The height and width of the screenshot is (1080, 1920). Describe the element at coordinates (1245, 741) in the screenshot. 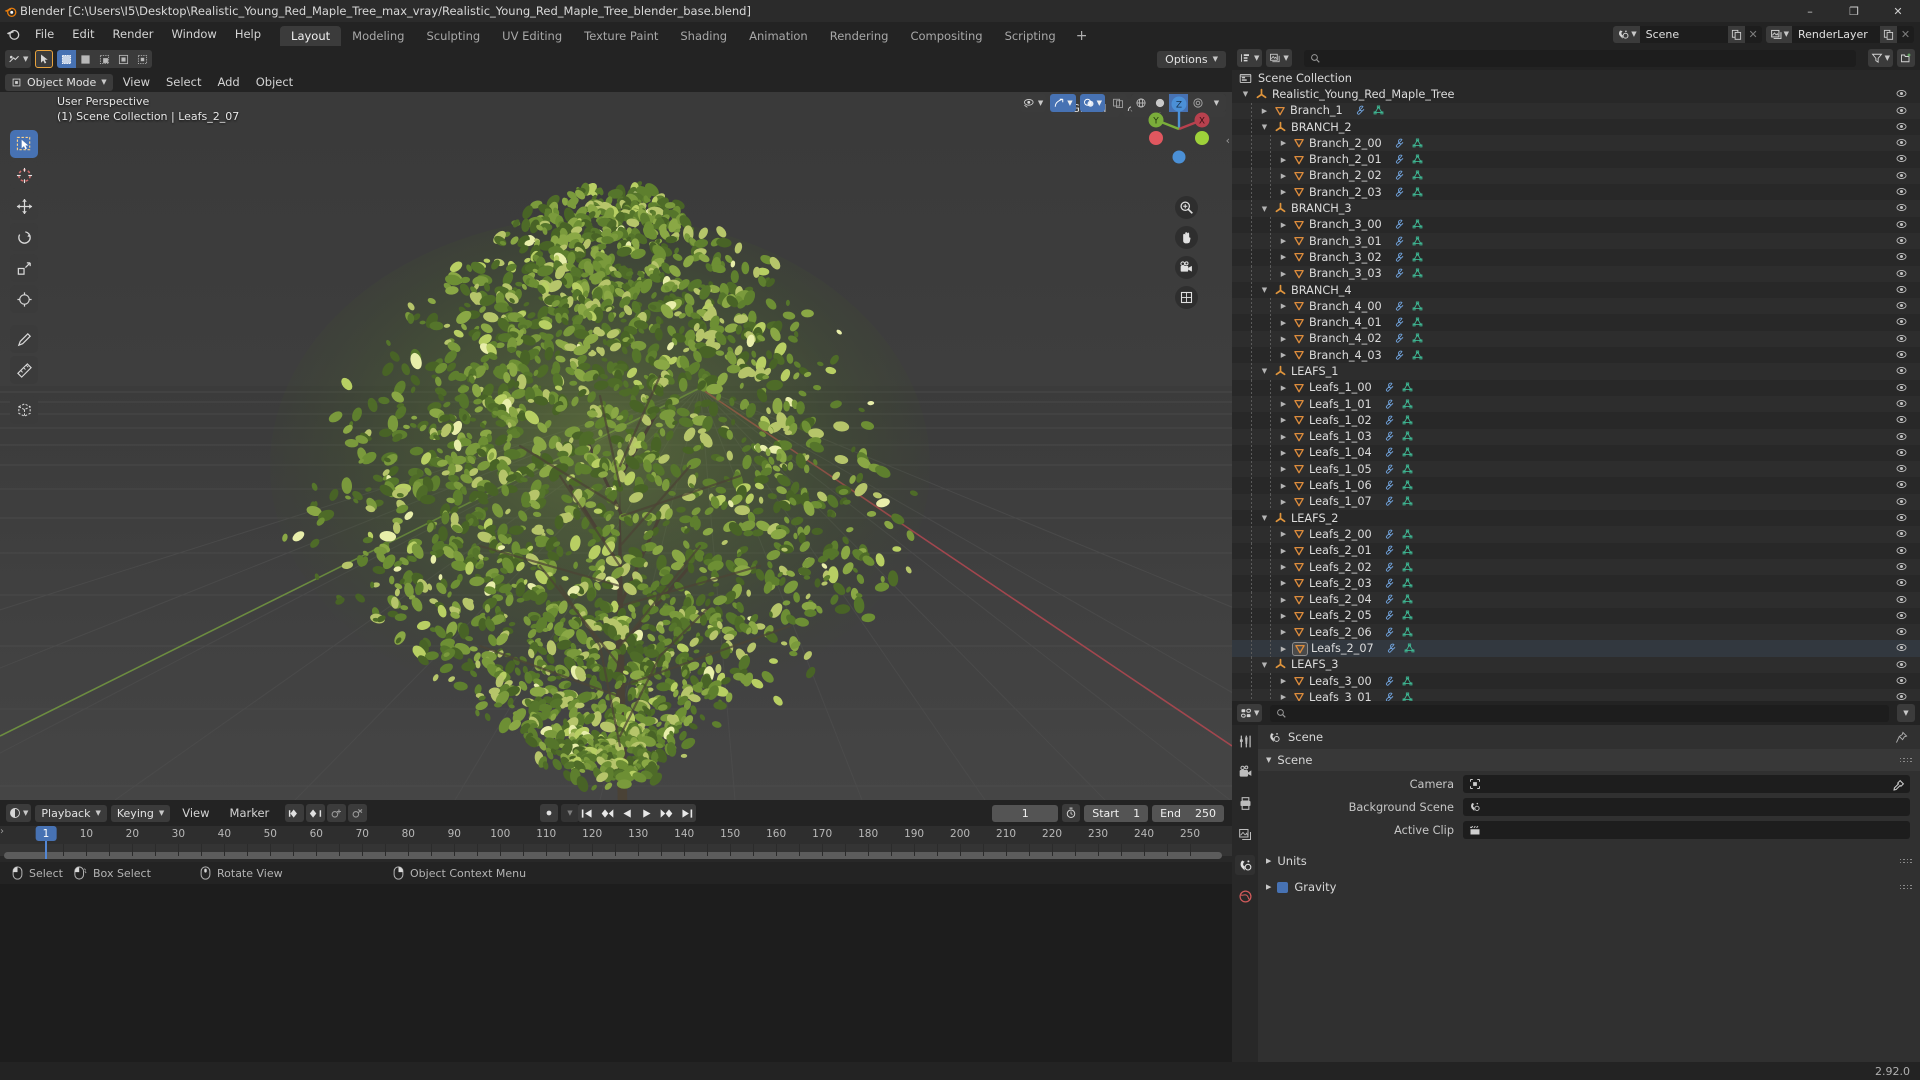

I see `tool-tab` at that location.